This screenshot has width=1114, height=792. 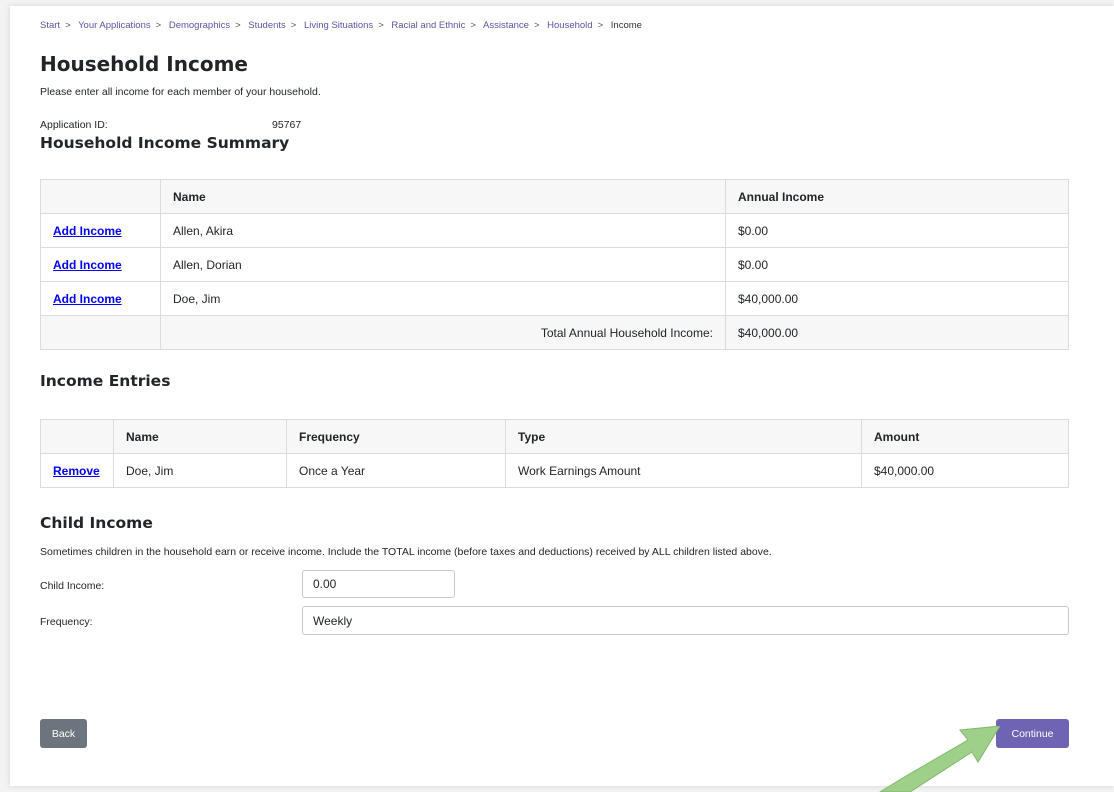 I want to click on child-income-label: Child Income:, so click(x=72, y=586).